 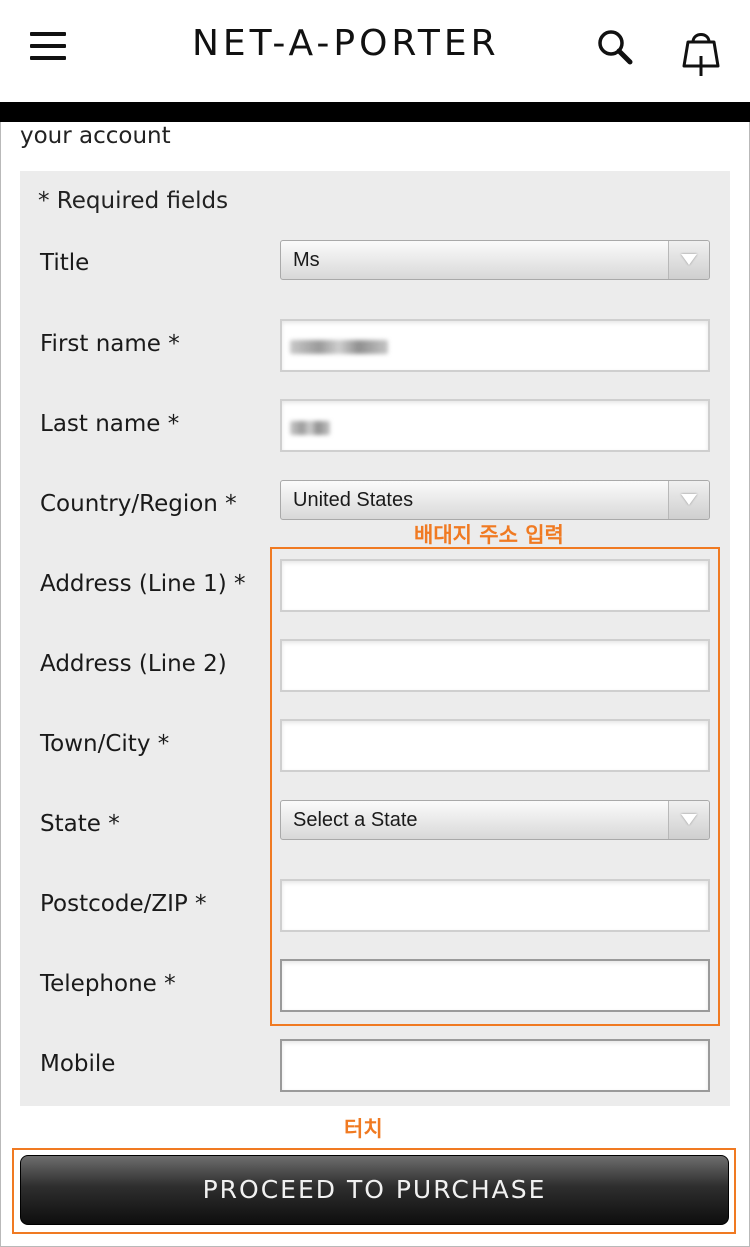 I want to click on header-divider-bar, so click(x=375, y=112).